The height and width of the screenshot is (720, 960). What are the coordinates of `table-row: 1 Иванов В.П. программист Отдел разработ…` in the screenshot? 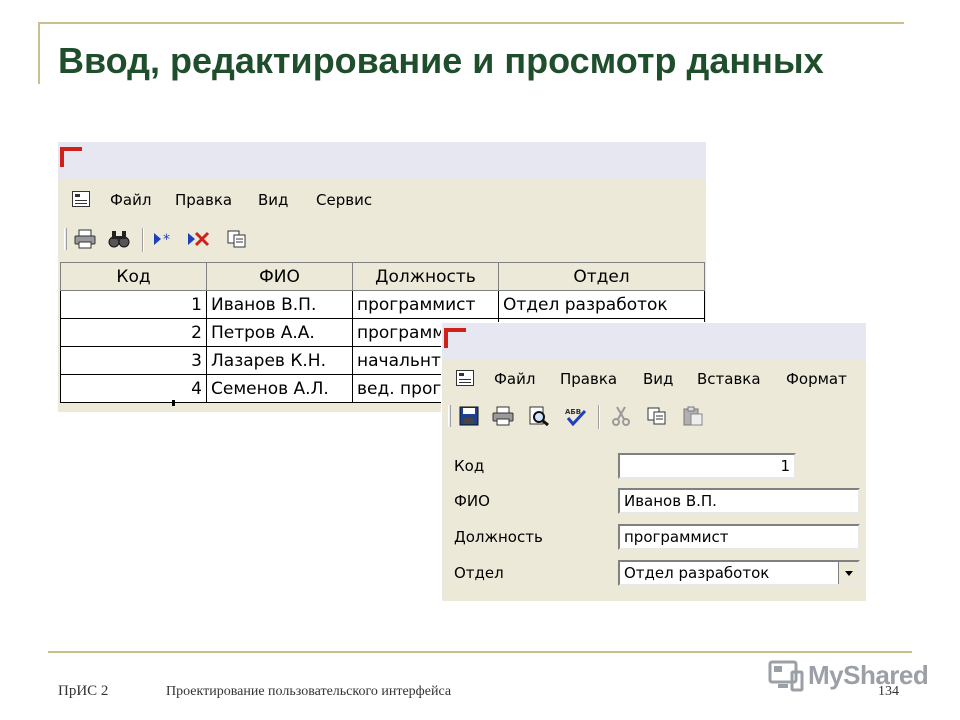 It's located at (382, 304).